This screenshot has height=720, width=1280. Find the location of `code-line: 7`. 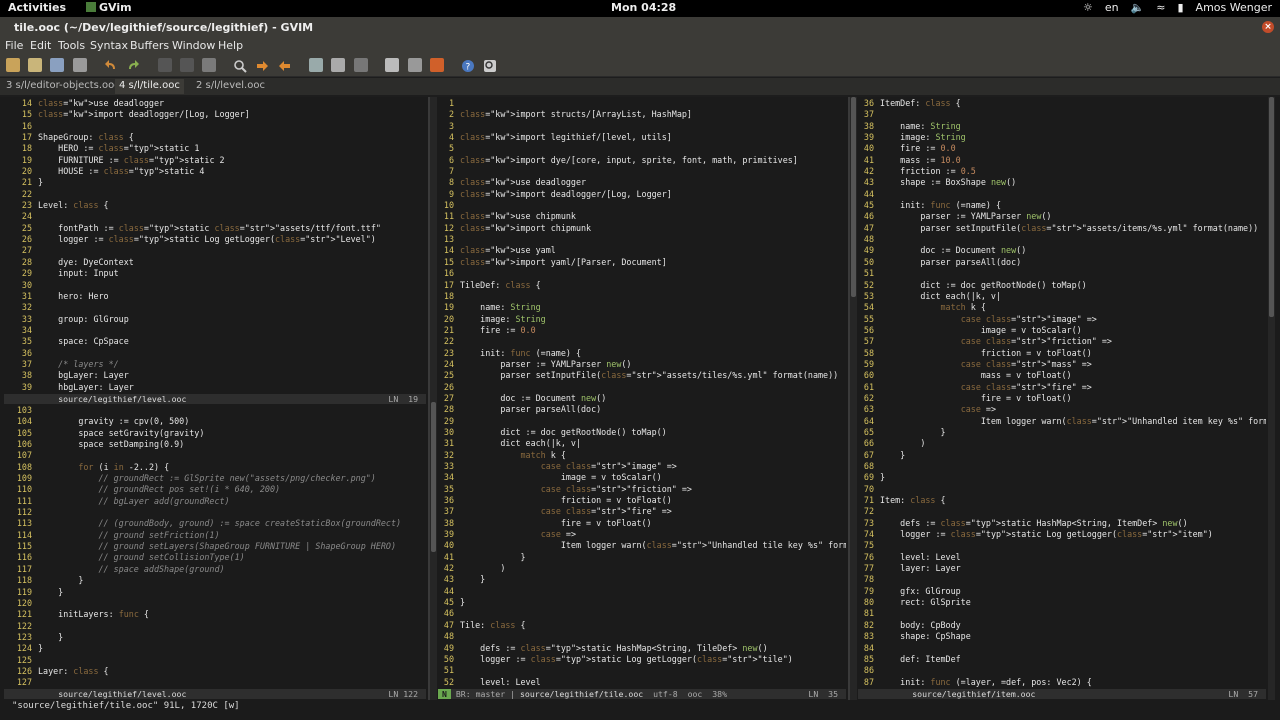

code-line: 7 is located at coordinates (642, 171).